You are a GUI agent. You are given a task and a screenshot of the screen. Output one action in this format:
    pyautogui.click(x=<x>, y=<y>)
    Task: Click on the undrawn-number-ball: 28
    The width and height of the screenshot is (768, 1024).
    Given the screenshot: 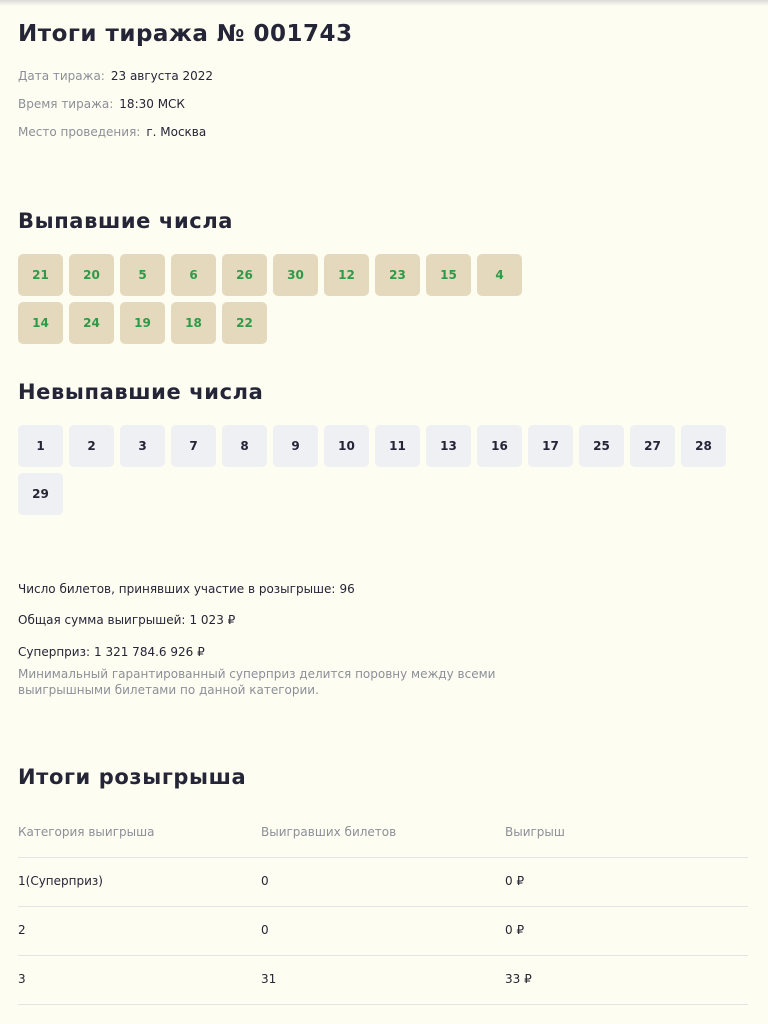 What is the action you would take?
    pyautogui.click(x=703, y=446)
    